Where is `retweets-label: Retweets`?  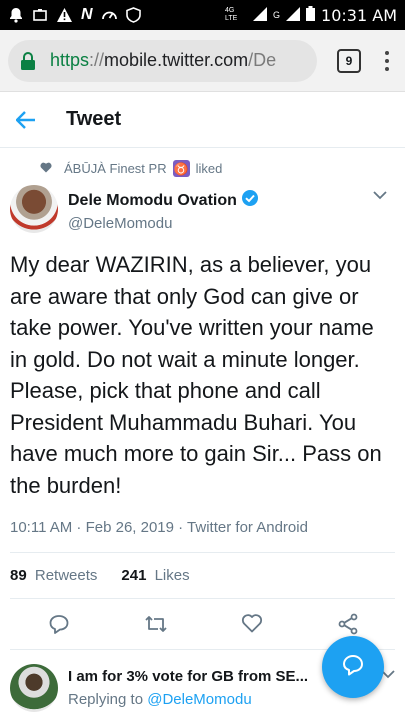 retweets-label: Retweets is located at coordinates (66, 575).